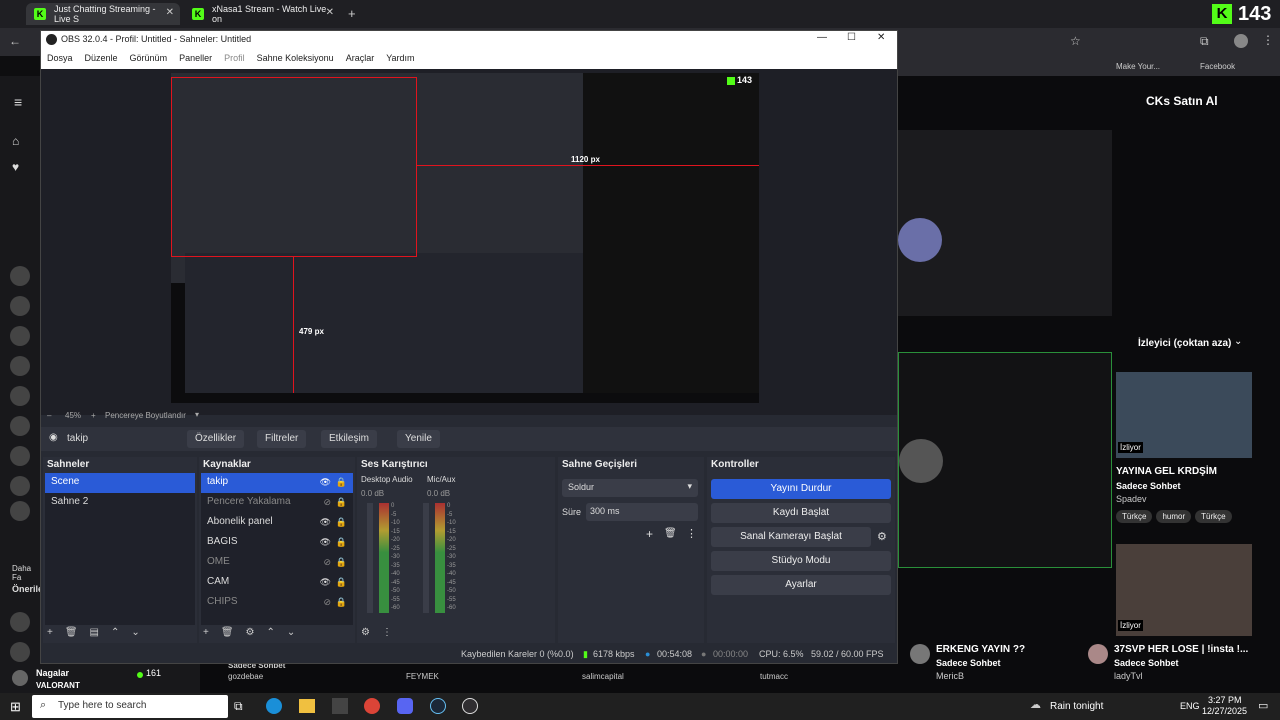 This screenshot has width=1280, height=720. I want to click on stream-preview, so click(1005, 223).